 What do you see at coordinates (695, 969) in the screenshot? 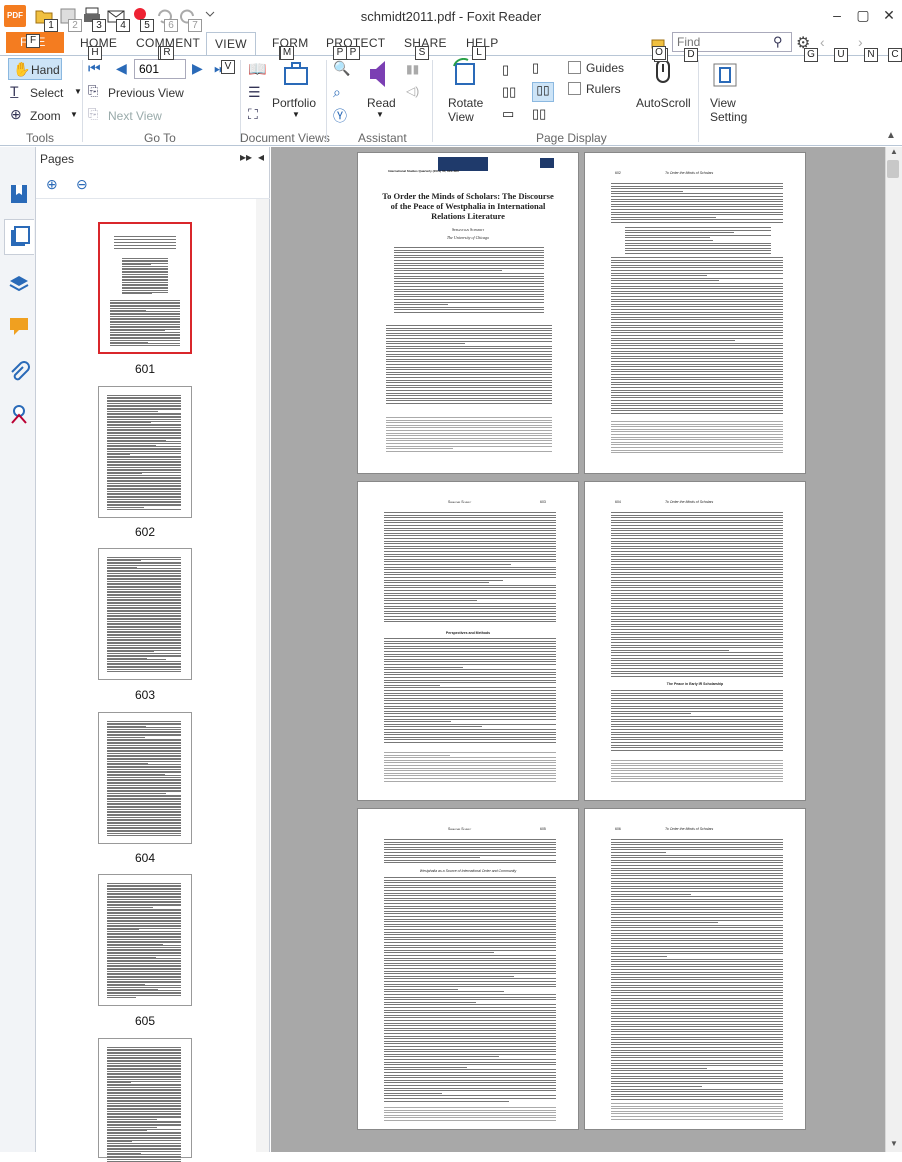
I see `pdf-page: 606 To Order the Minds of Scholars` at bounding box center [695, 969].